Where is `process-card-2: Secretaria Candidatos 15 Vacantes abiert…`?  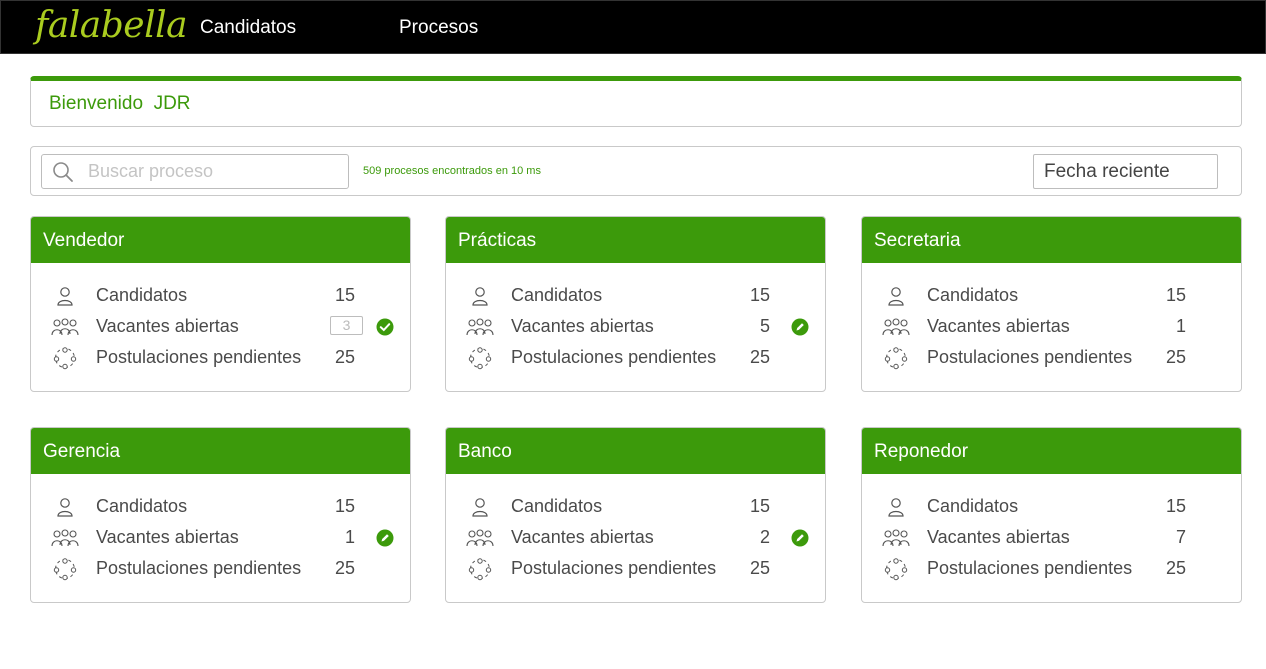 process-card-2: Secretaria Candidatos 15 Vacantes abiert… is located at coordinates (1051, 304).